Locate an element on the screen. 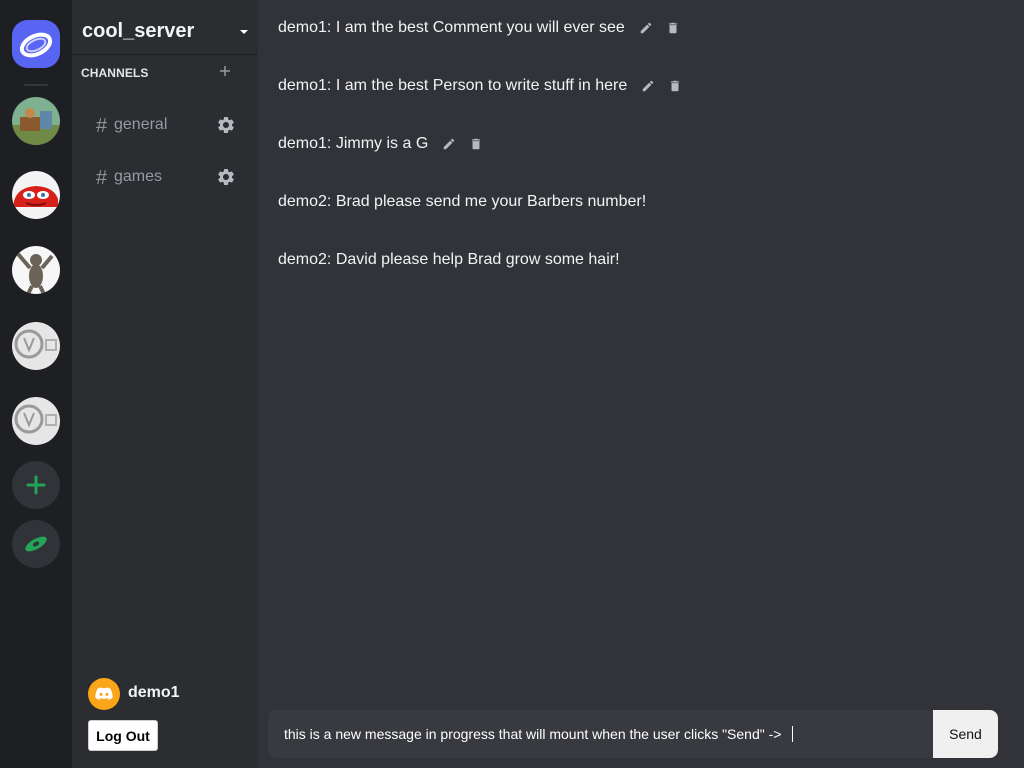 Image resolution: width=1024 pixels, height=768 pixels. dancing-cat-icon is located at coordinates (36, 270).